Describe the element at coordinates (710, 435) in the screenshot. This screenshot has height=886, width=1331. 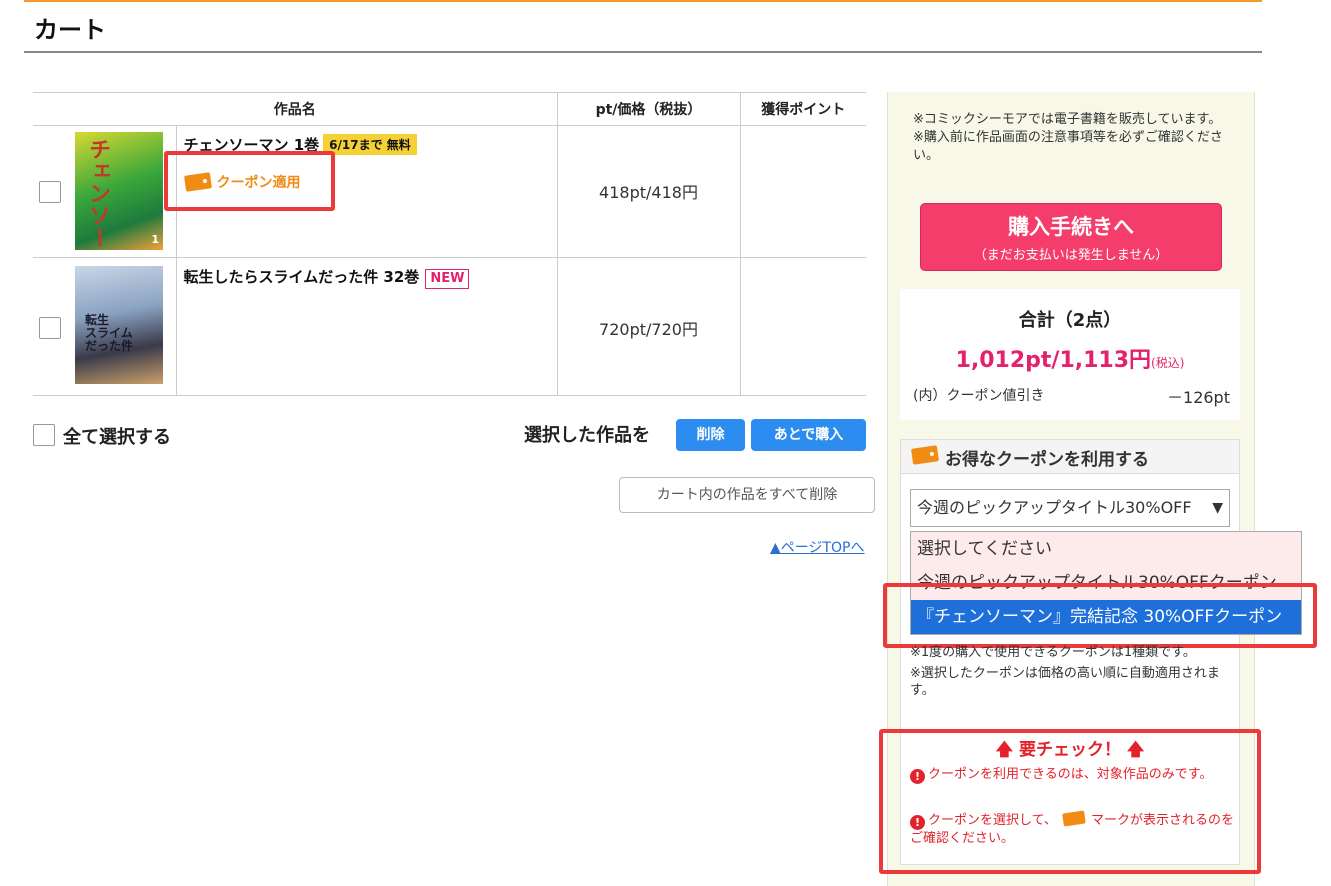
I see `delete-button: 削除` at that location.